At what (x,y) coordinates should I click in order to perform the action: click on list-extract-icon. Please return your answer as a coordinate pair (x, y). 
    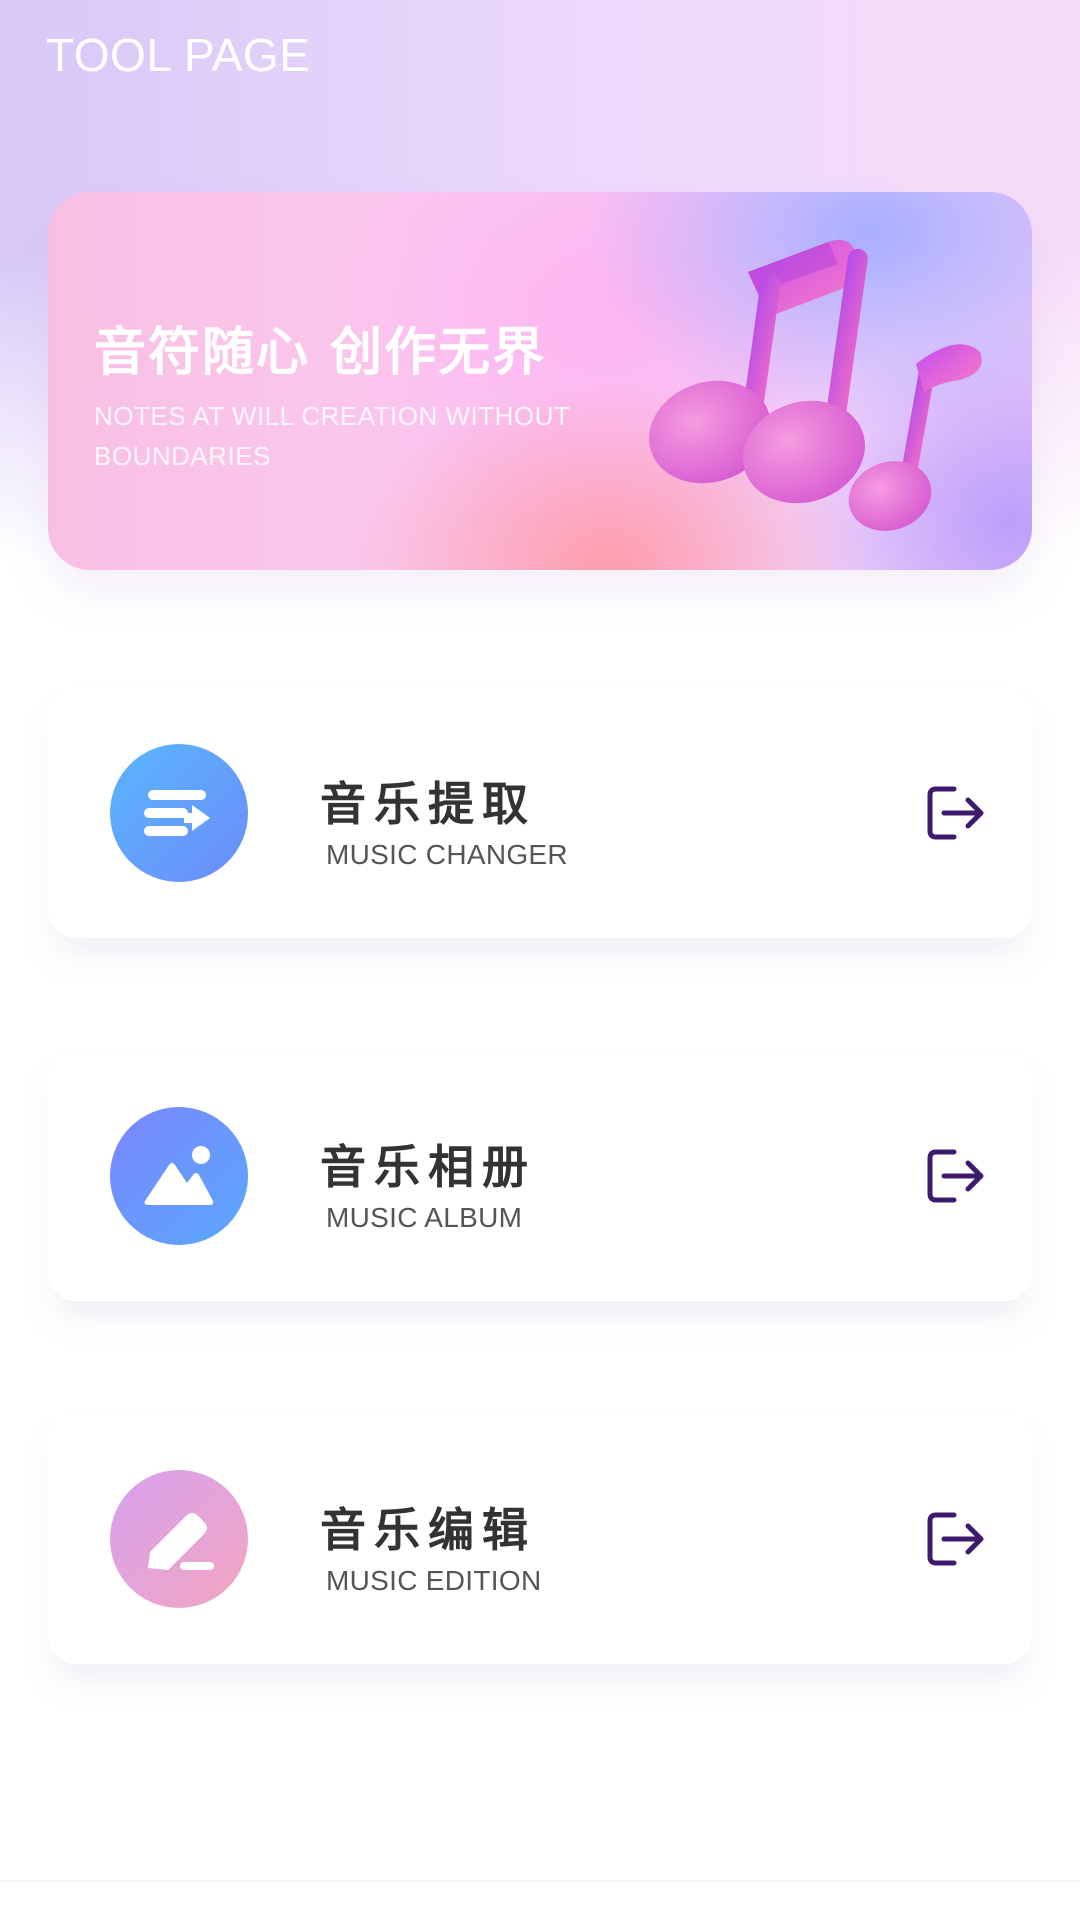
    Looking at the image, I should click on (179, 813).